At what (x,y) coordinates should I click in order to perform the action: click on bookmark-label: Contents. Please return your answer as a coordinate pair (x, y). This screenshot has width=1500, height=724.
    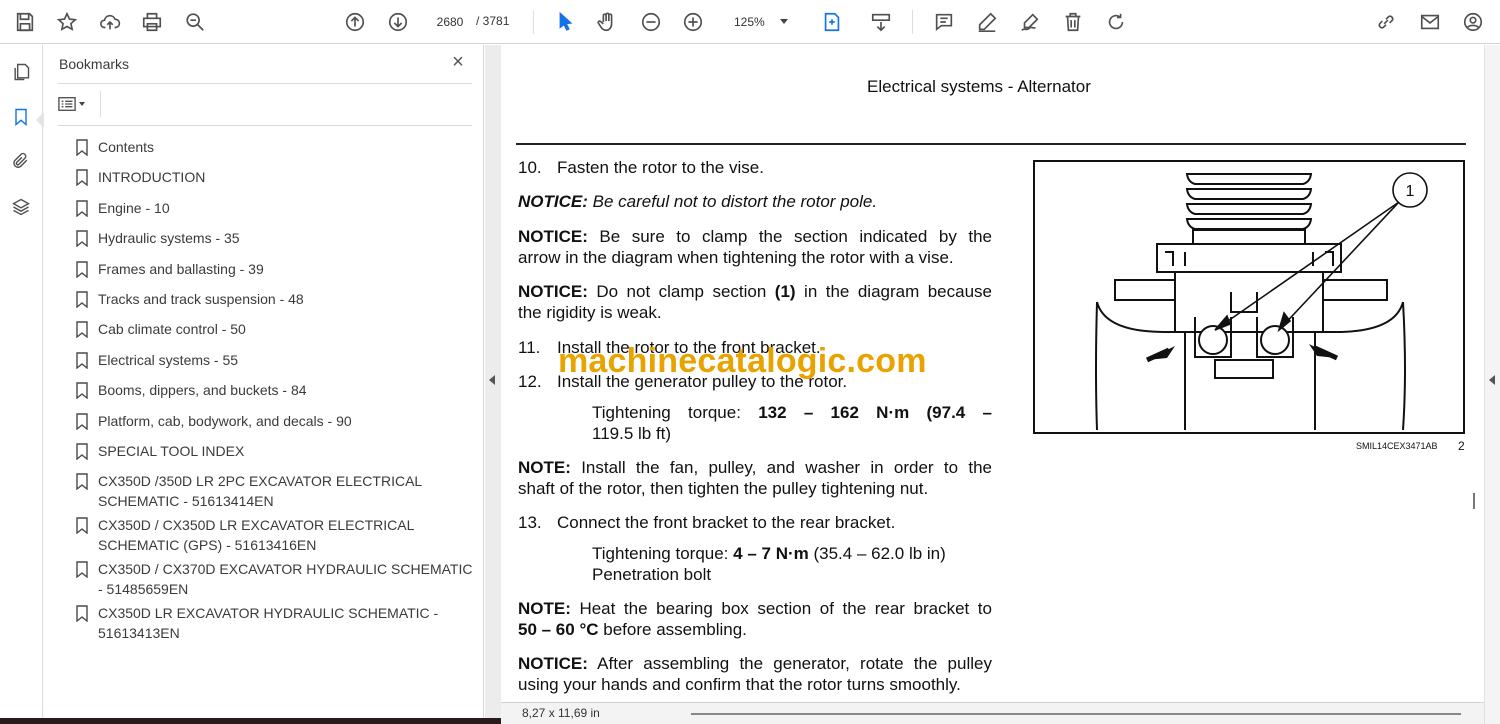
    Looking at the image, I should click on (126, 147).